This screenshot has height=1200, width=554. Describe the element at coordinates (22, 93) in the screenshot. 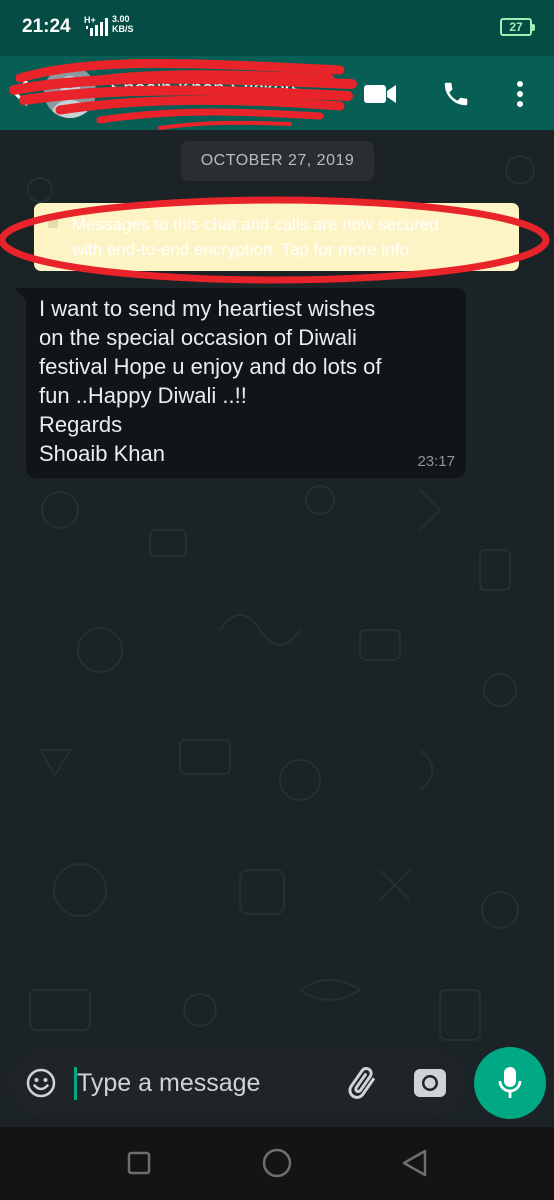

I see `back-arrow-icon` at that location.